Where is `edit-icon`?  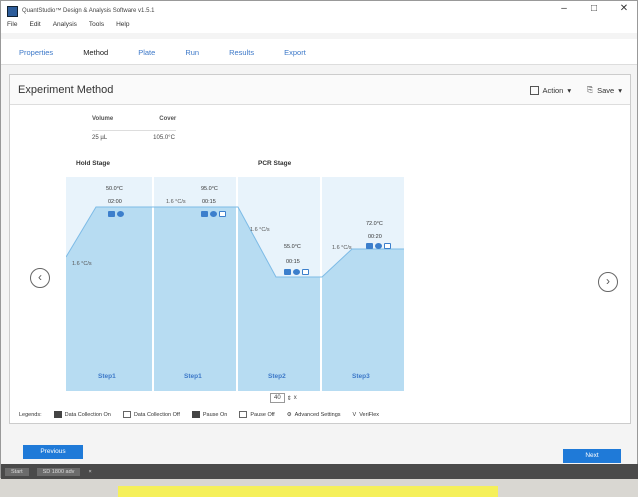 edit-icon is located at coordinates (534, 90).